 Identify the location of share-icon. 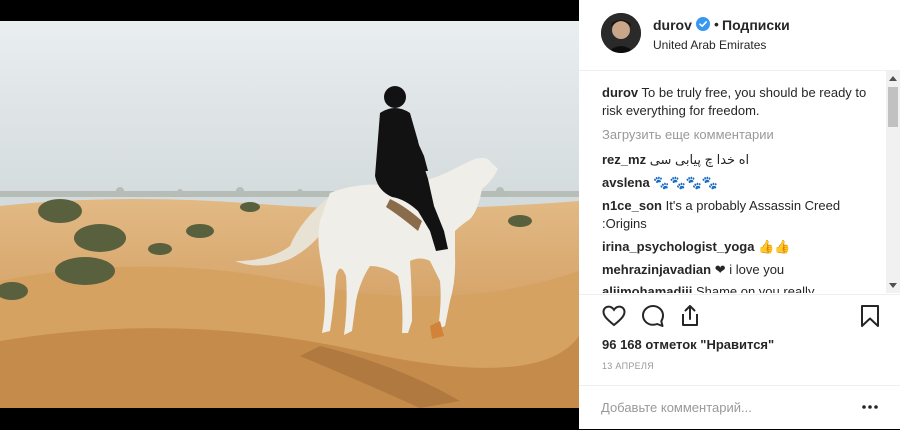
(690, 316).